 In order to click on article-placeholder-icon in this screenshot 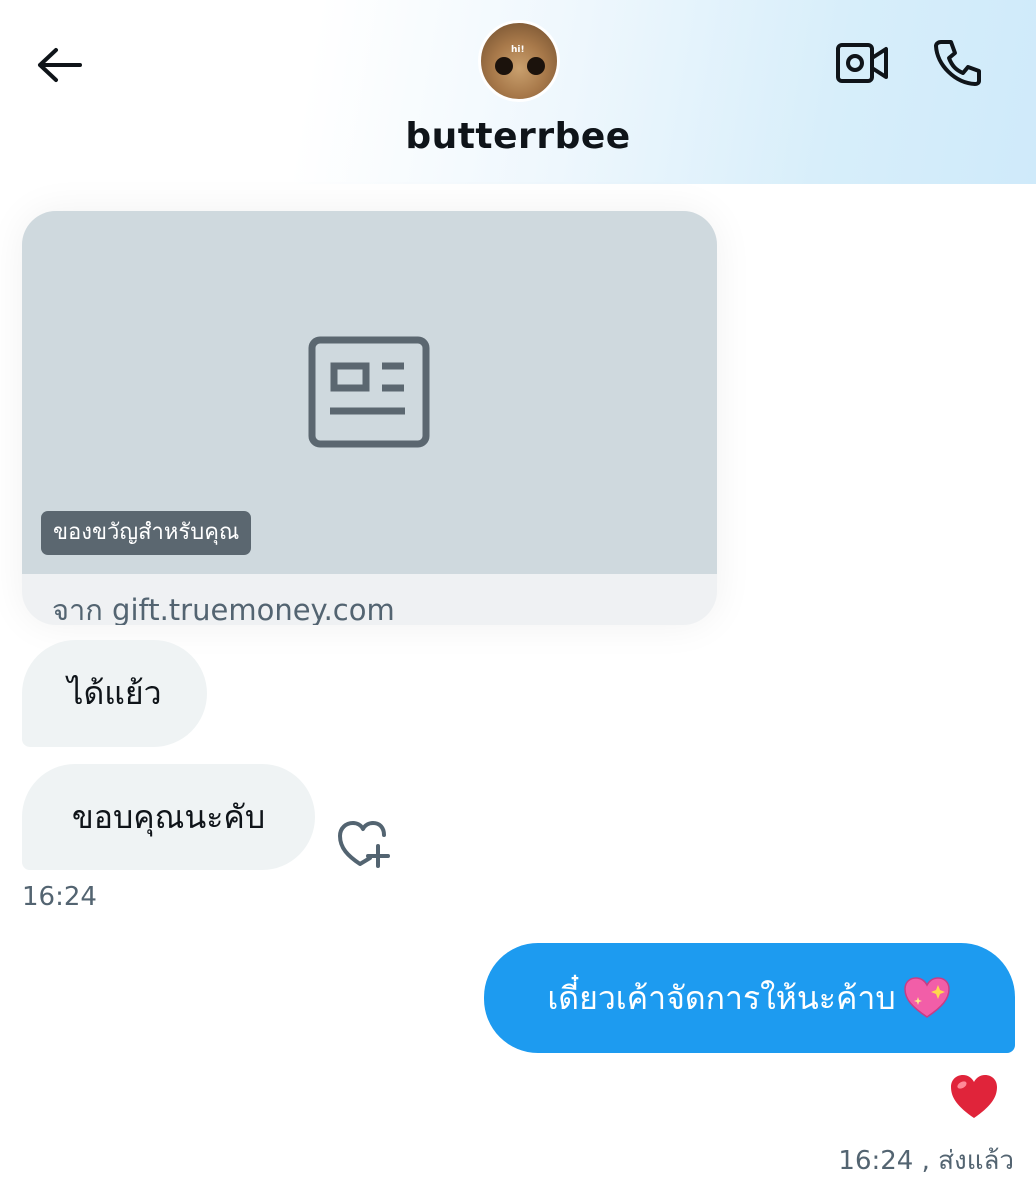, I will do `click(369, 392)`.